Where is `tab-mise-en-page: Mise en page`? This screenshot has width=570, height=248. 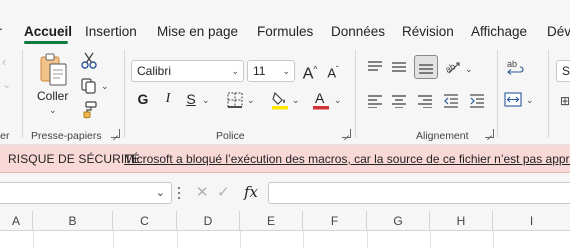 tab-mise-en-page: Mise en page is located at coordinates (197, 31).